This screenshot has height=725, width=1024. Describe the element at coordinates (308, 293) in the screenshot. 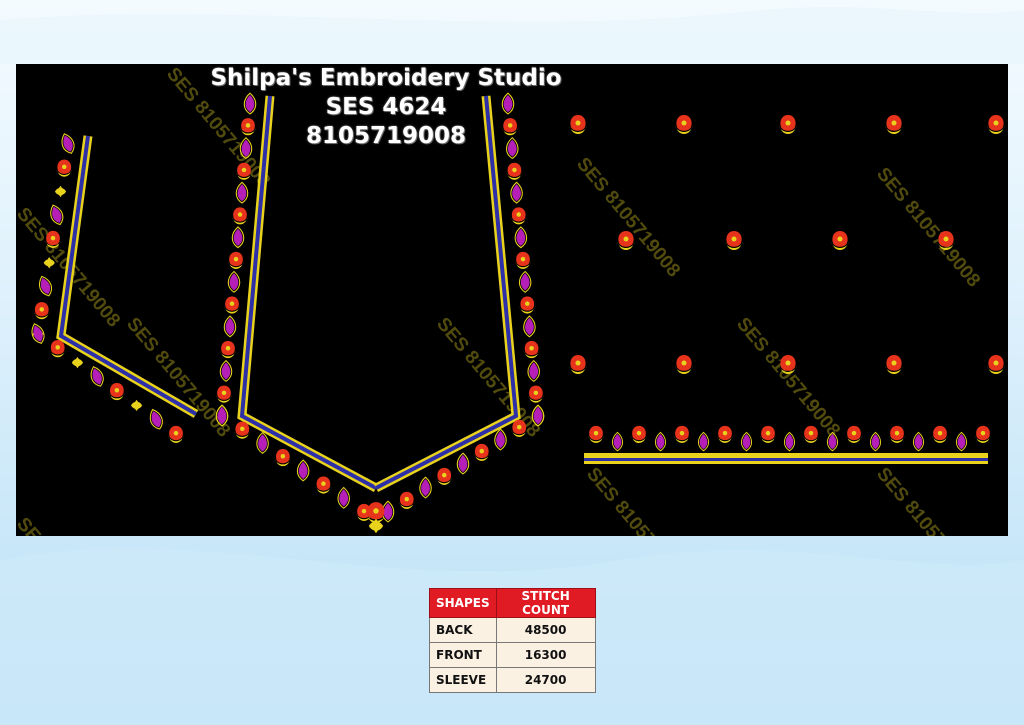

I see `front-neck-border-left` at that location.